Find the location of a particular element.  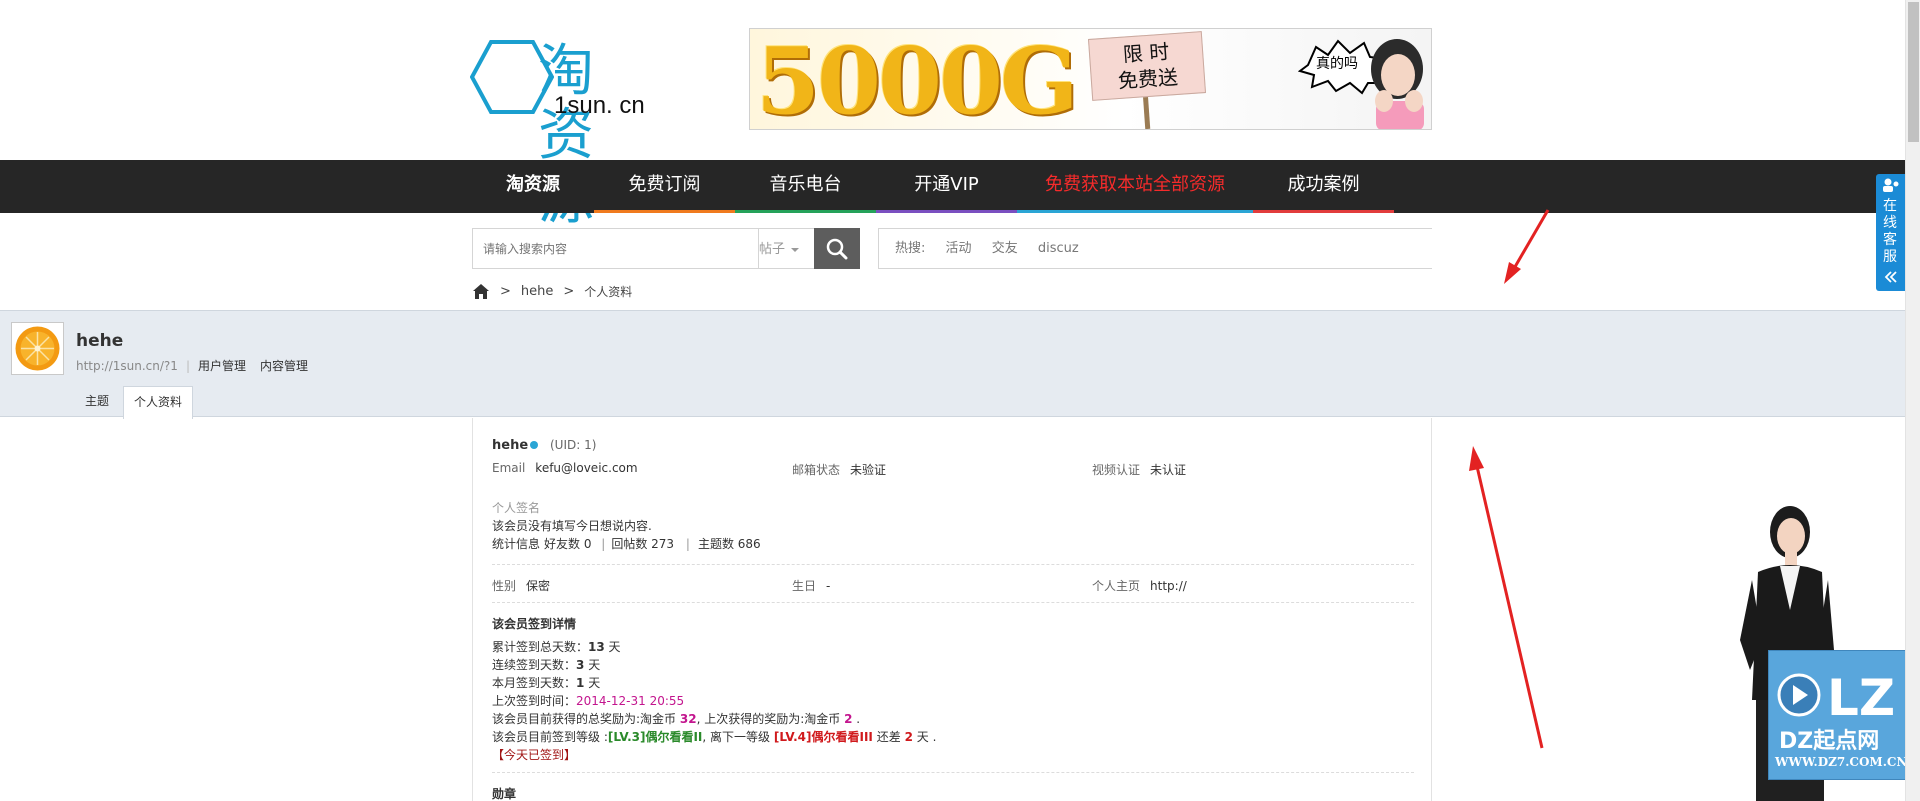

video-auth-row: 视频认证 未认证 is located at coordinates (1139, 469).